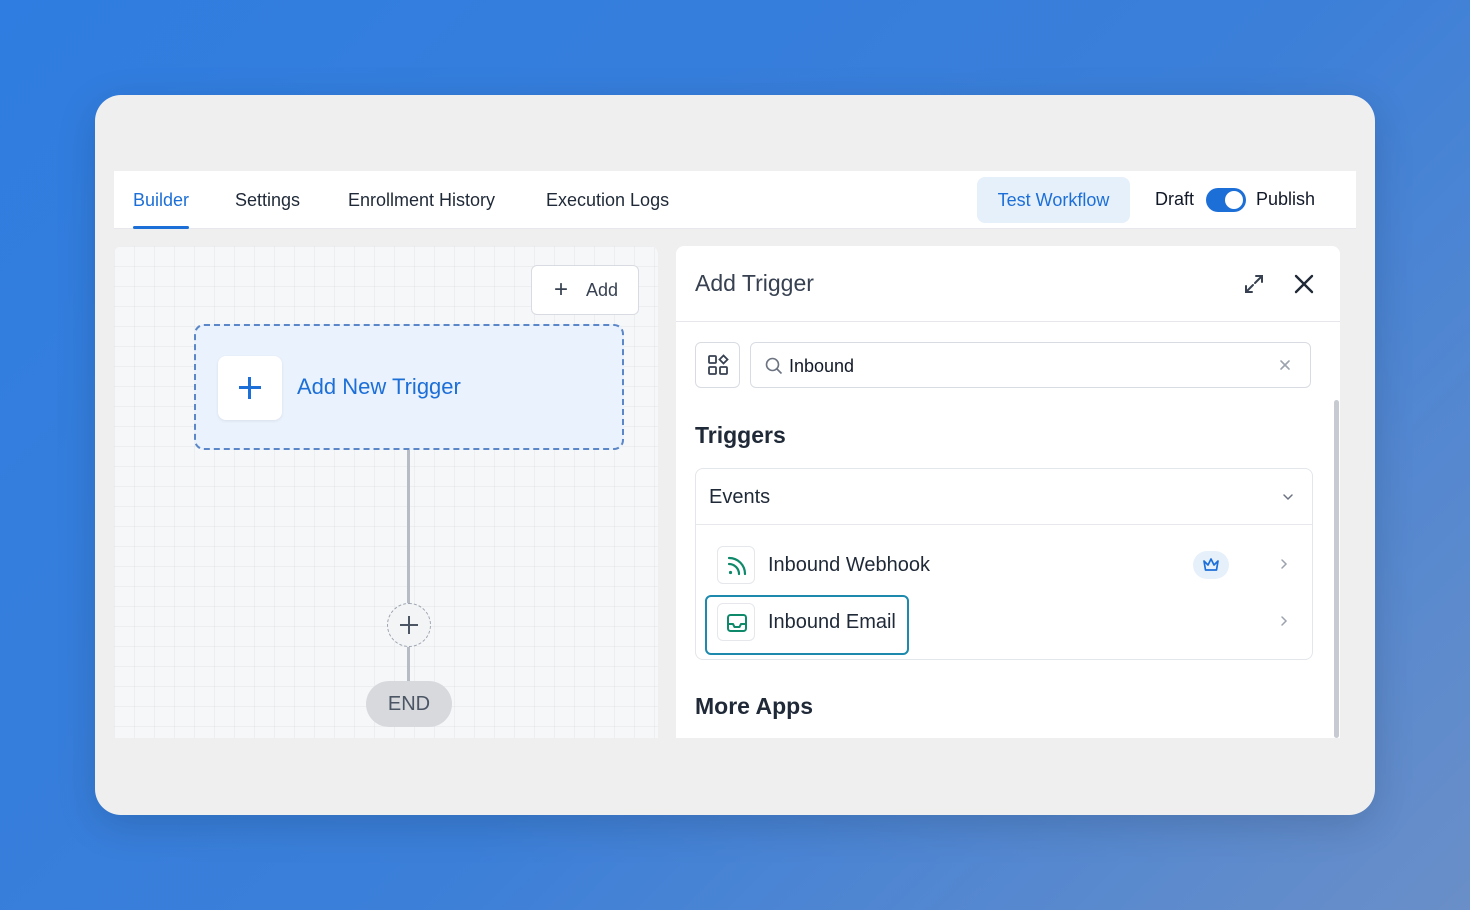  What do you see at coordinates (267, 200) in the screenshot?
I see `tab-settings: Settings` at bounding box center [267, 200].